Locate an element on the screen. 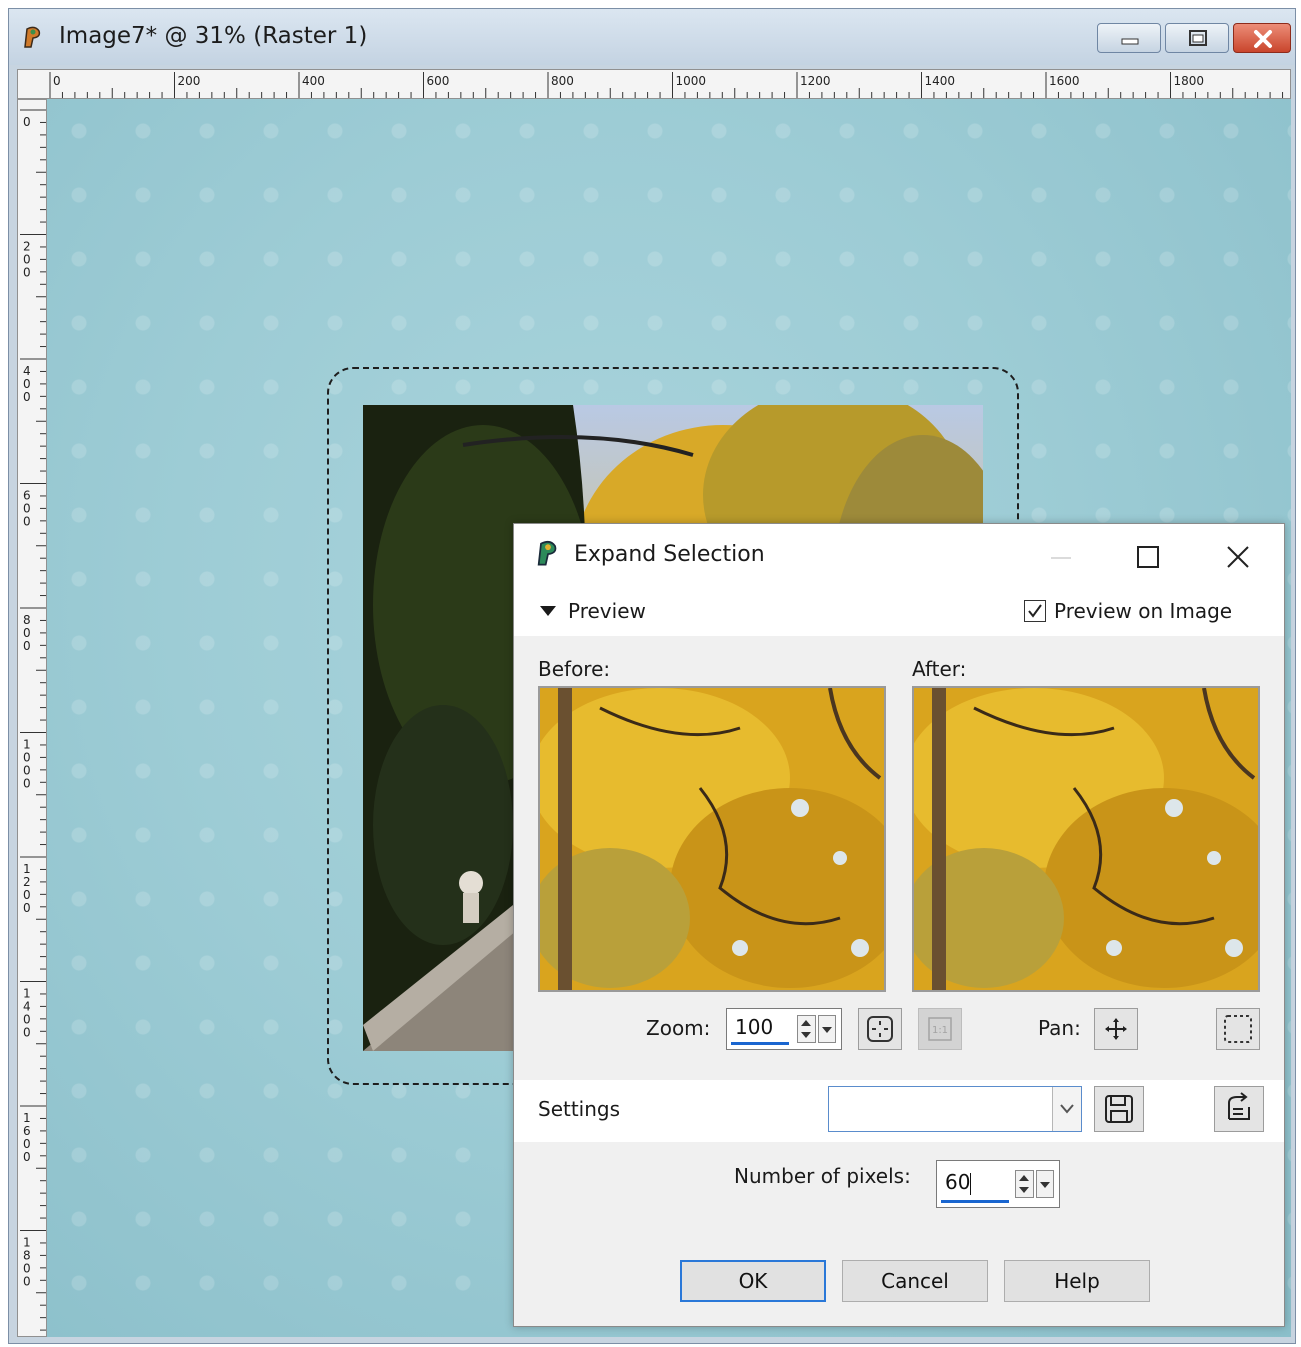  pan-label: Pan: is located at coordinates (1059, 1028).